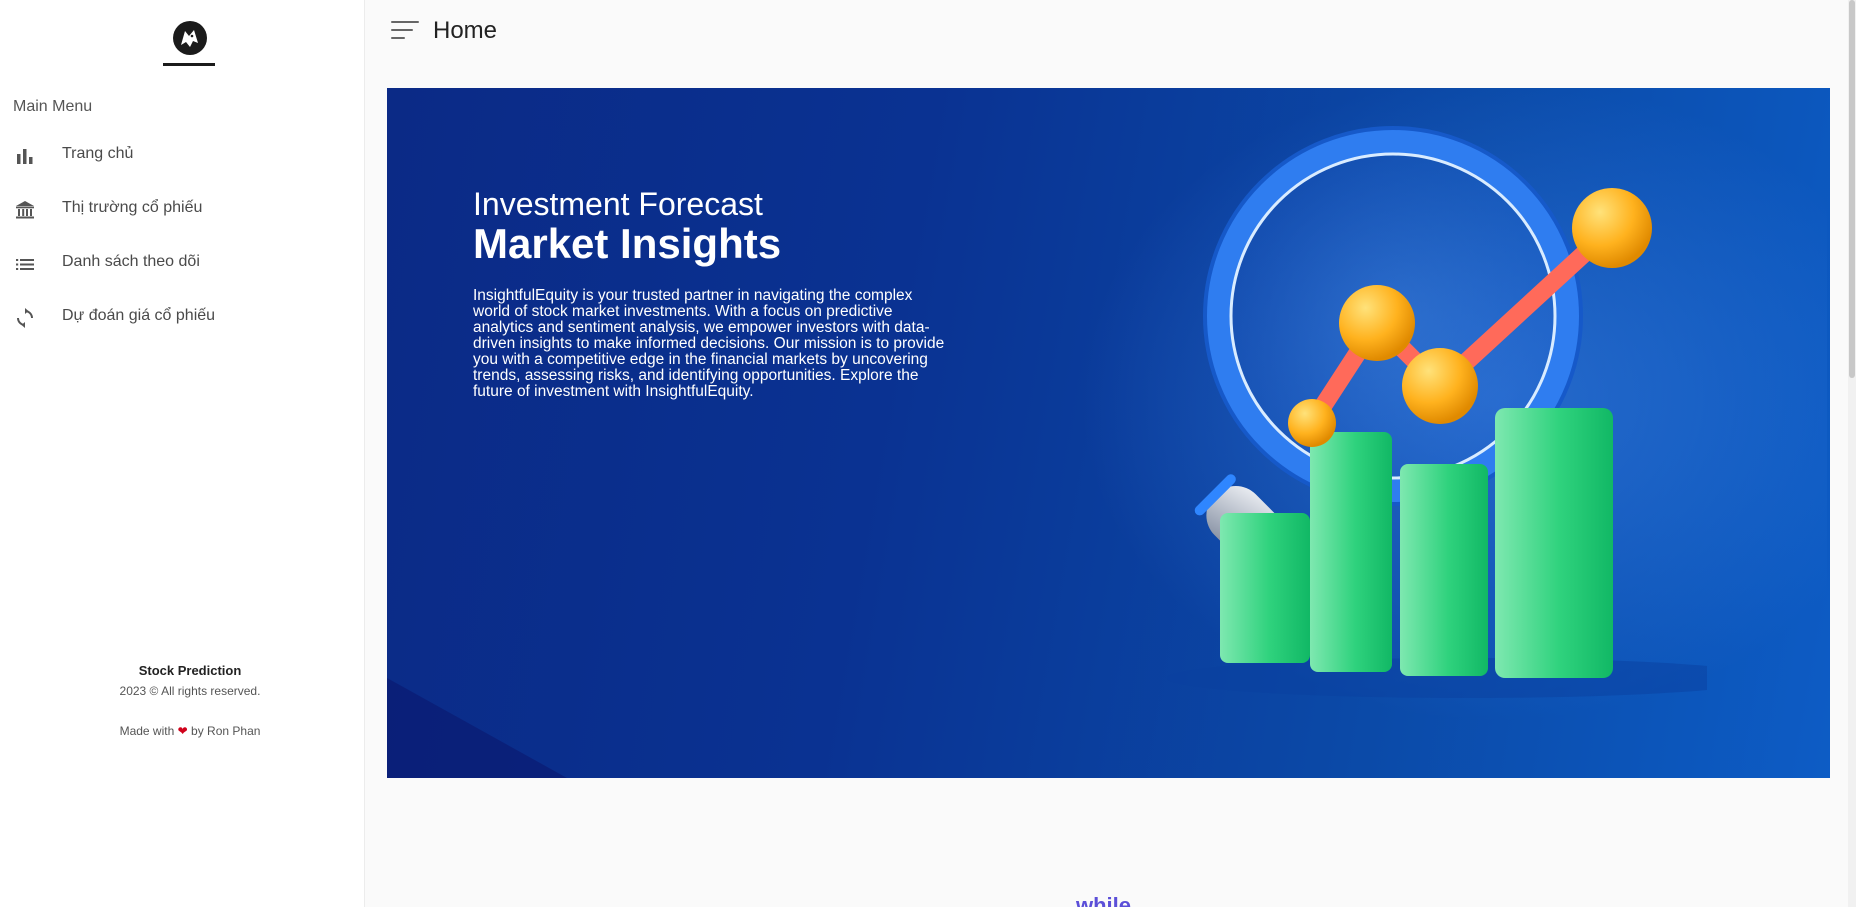  Describe the element at coordinates (25, 264) in the screenshot. I see `list-icon` at that location.